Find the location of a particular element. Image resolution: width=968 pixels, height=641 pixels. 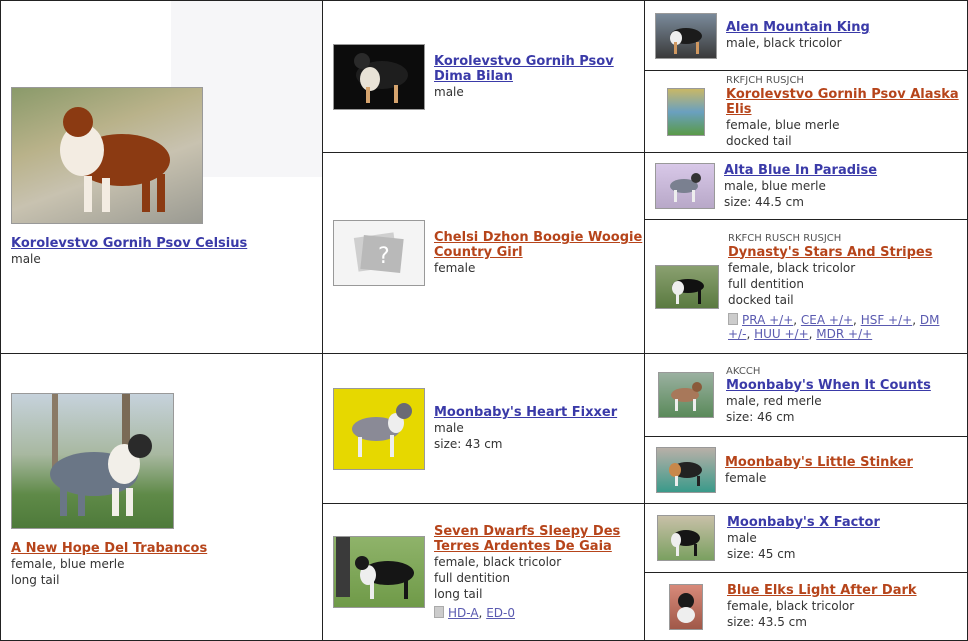

dog-name-link: A New Hope Del Trabancos is located at coordinates (166, 548).